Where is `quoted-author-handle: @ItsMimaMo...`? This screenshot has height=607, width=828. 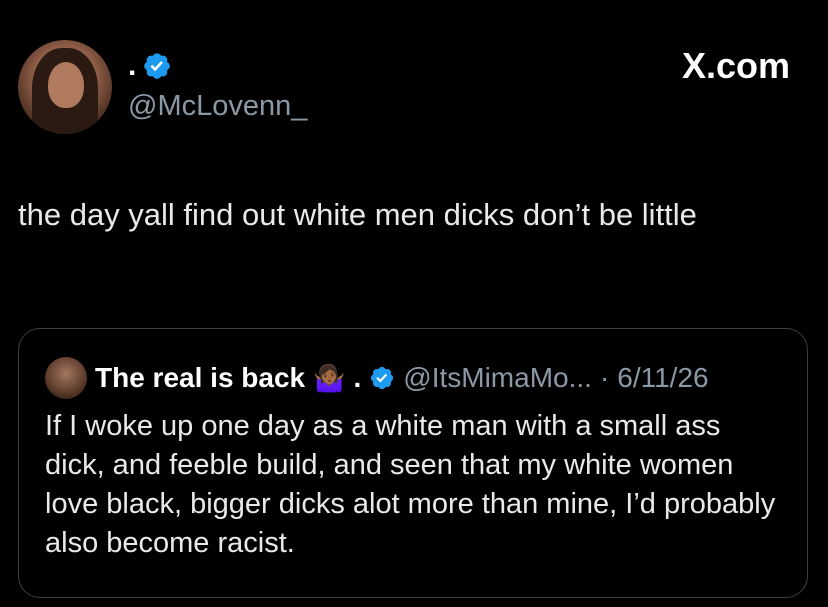
quoted-author-handle: @ItsMimaMo... is located at coordinates (497, 378).